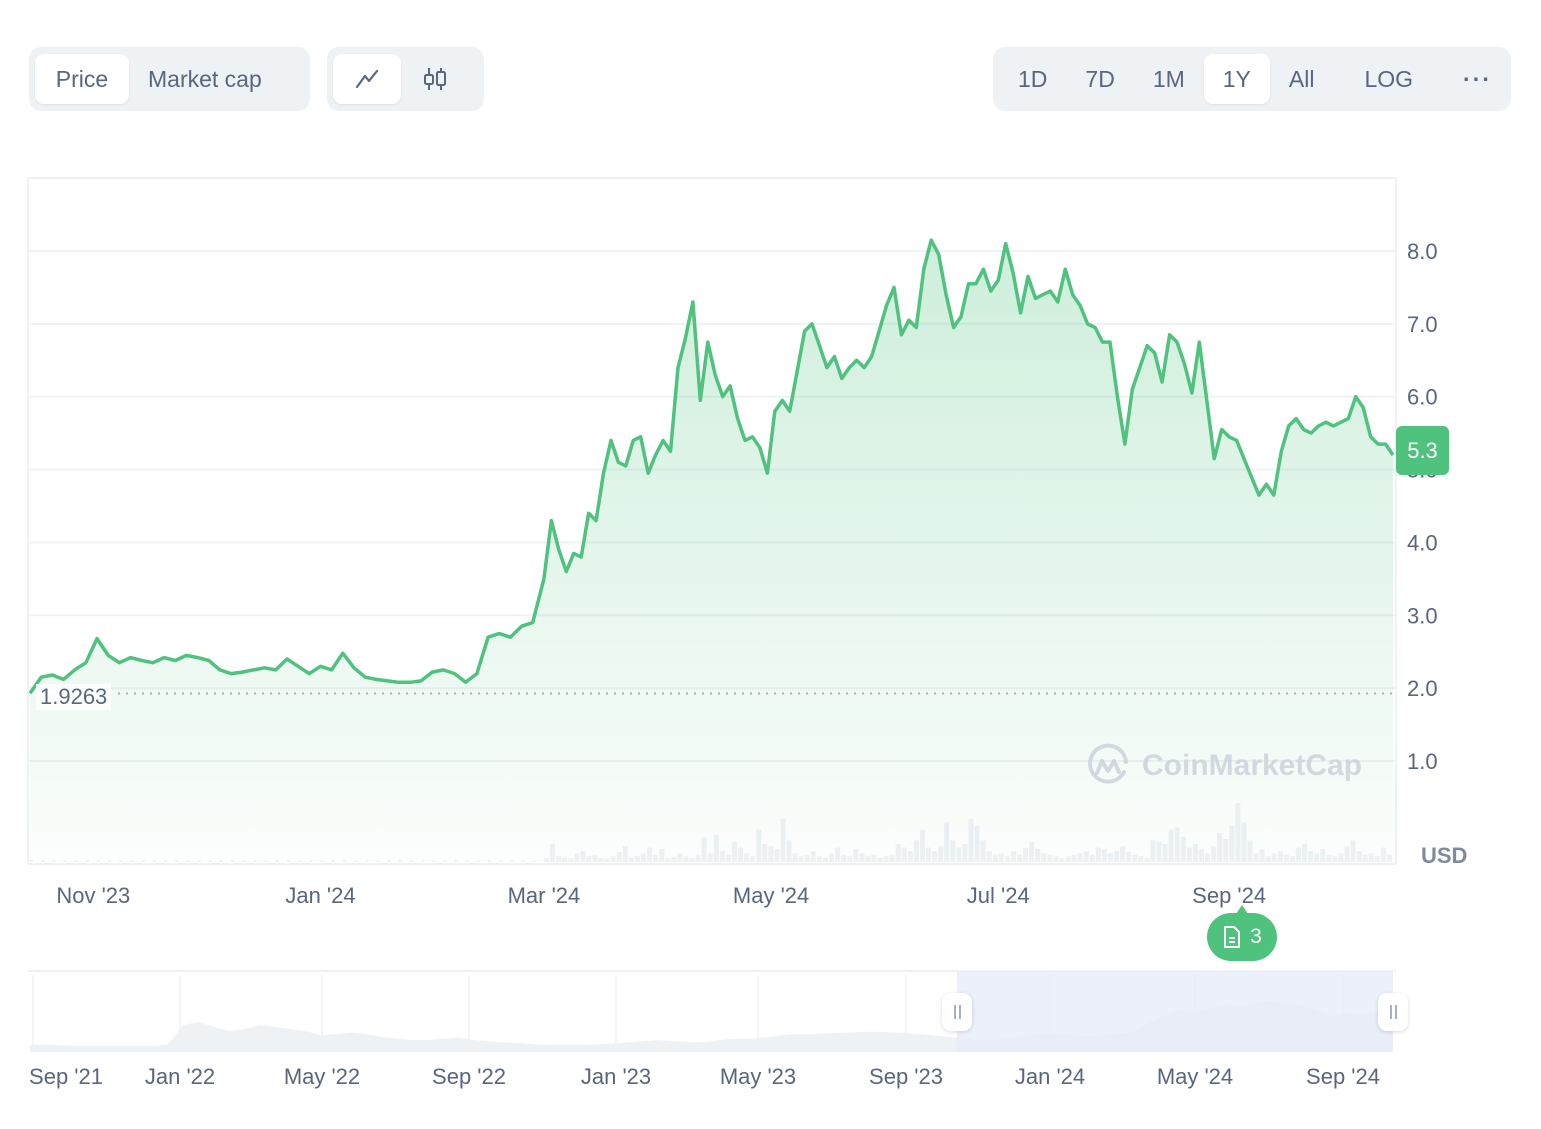 This screenshot has width=1541, height=1129. I want to click on start-price-label: 1.9263, so click(74, 697).